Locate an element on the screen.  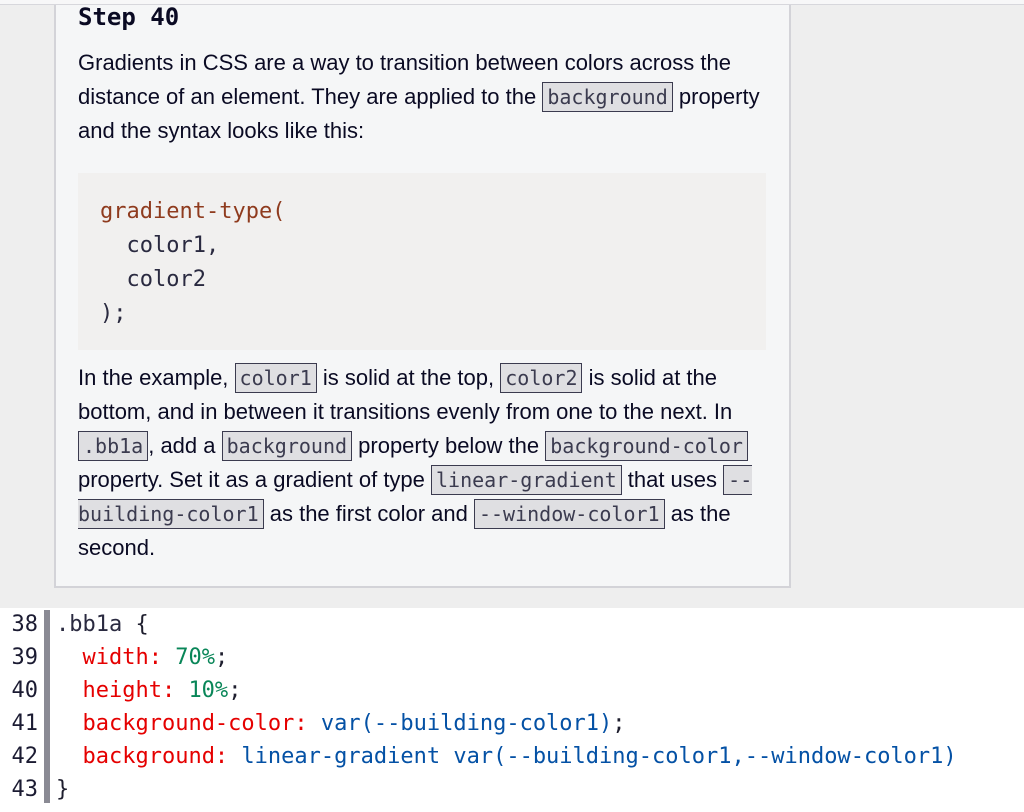
css-property: background: is located at coordinates (155, 756).